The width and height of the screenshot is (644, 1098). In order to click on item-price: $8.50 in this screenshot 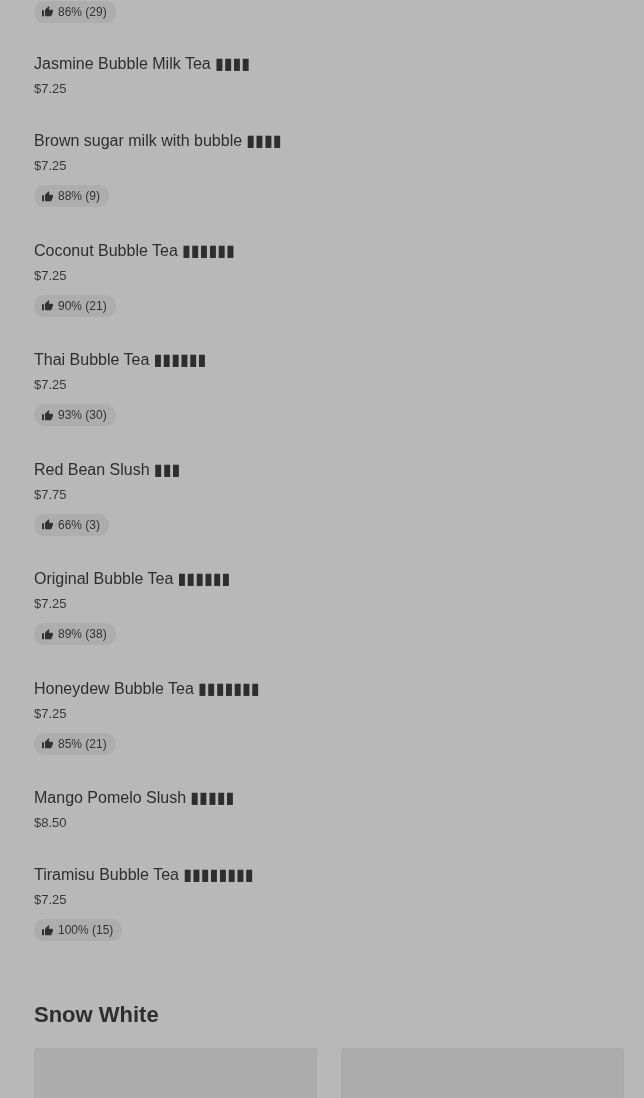, I will do `click(50, 823)`.